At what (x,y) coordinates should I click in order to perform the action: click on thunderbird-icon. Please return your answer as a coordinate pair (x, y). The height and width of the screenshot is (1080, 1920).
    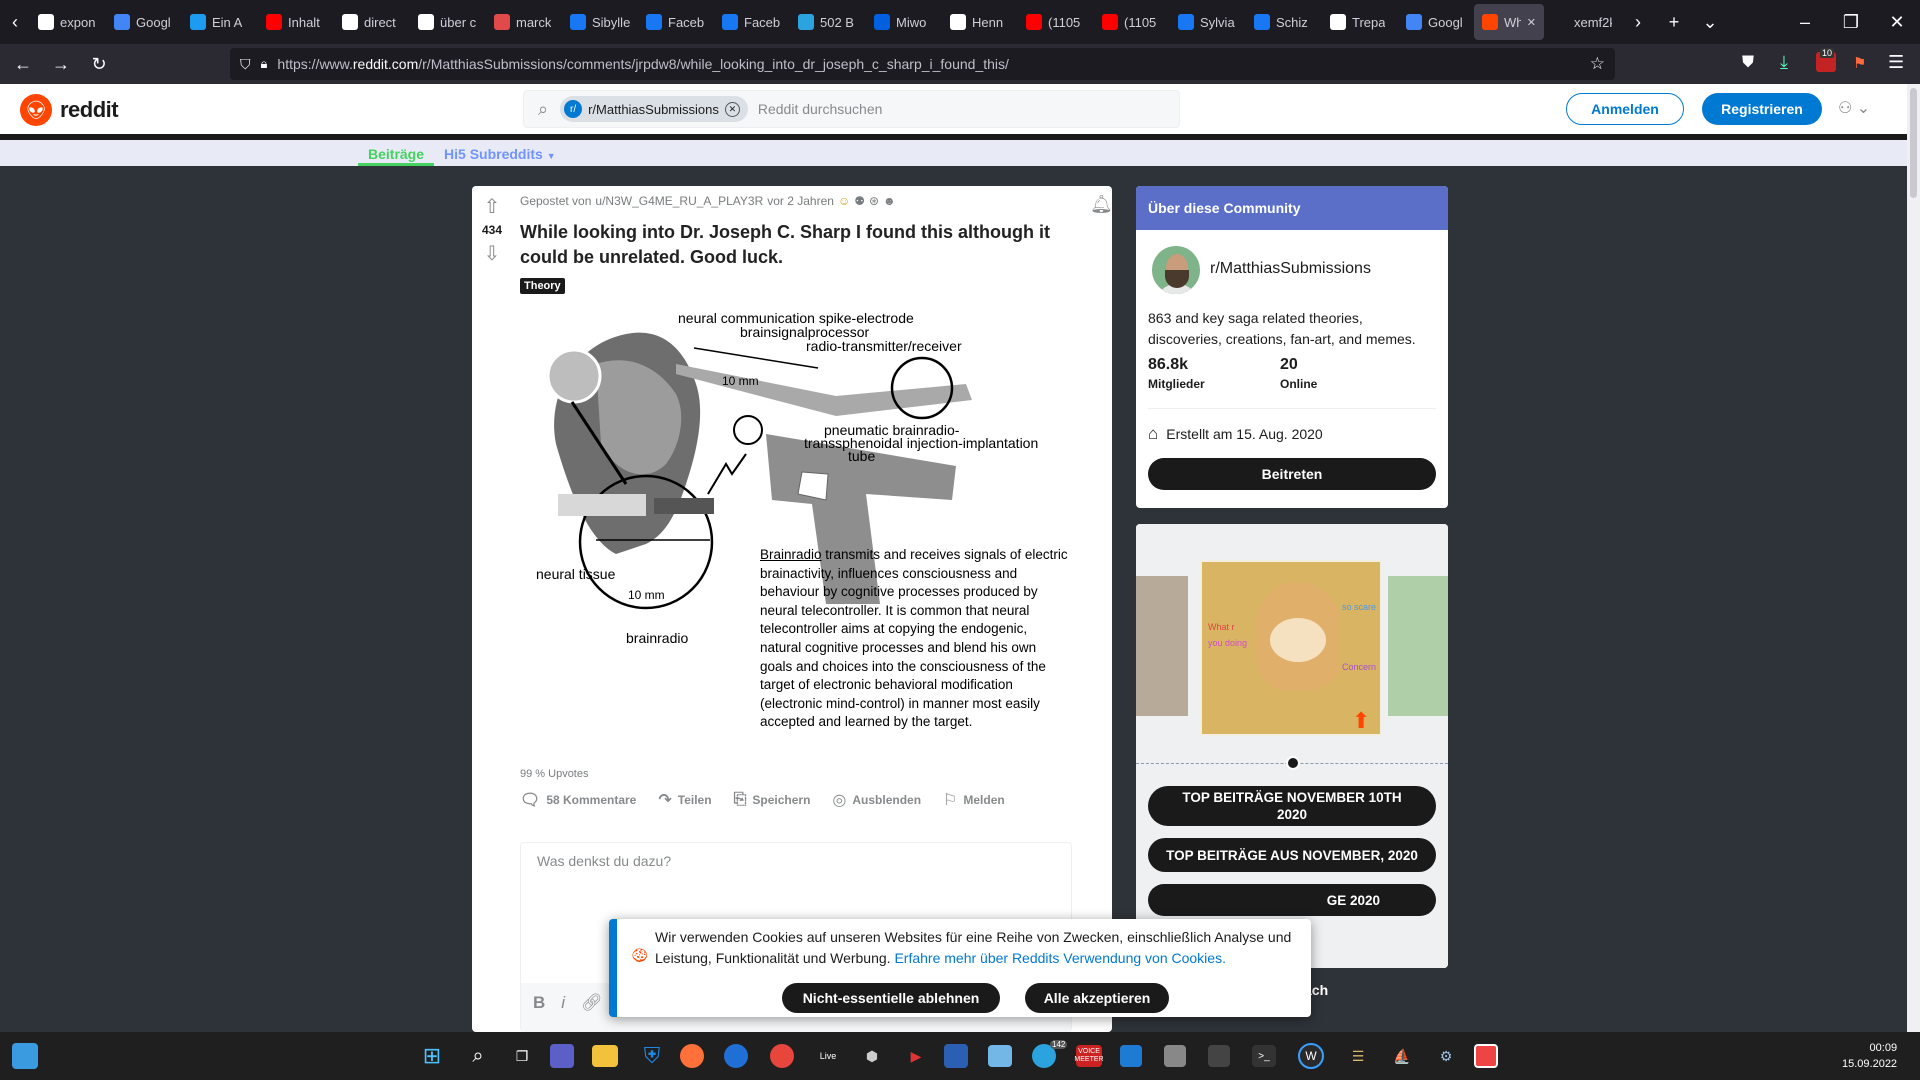
    Looking at the image, I should click on (736, 1056).